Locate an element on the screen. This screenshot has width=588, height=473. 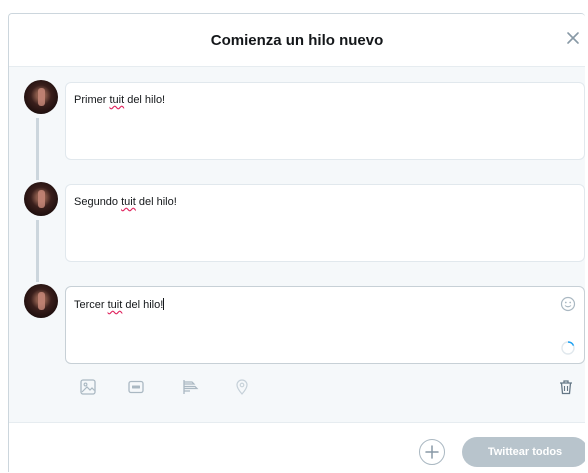
tweet-text: Primer tuit del hilo! is located at coordinates (120, 100).